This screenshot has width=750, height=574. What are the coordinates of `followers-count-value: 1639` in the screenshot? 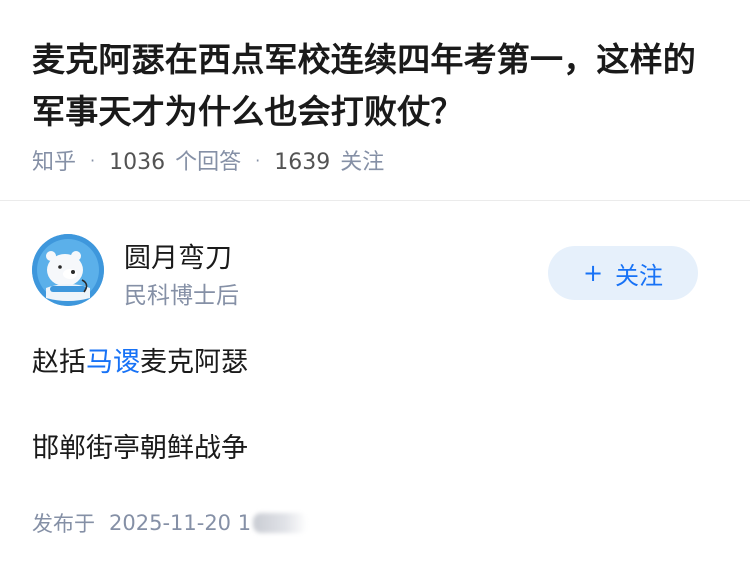 It's located at (302, 162).